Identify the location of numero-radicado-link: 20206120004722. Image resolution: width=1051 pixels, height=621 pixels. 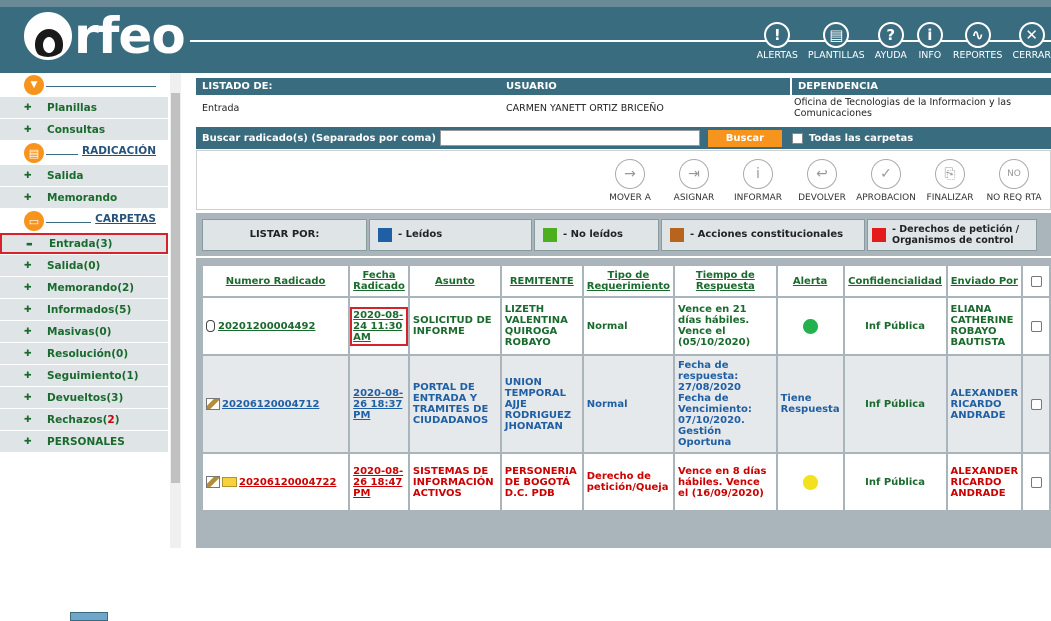
(287, 482).